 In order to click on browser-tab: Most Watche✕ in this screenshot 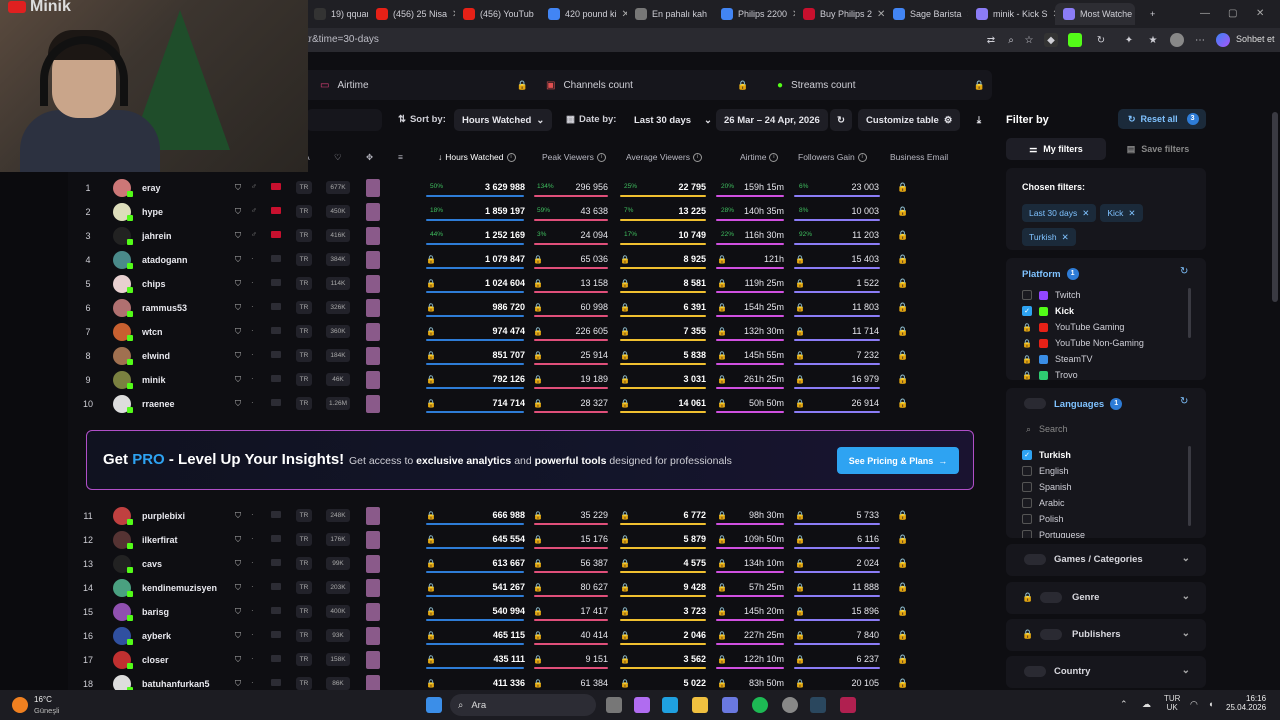, I will do `click(1095, 14)`.